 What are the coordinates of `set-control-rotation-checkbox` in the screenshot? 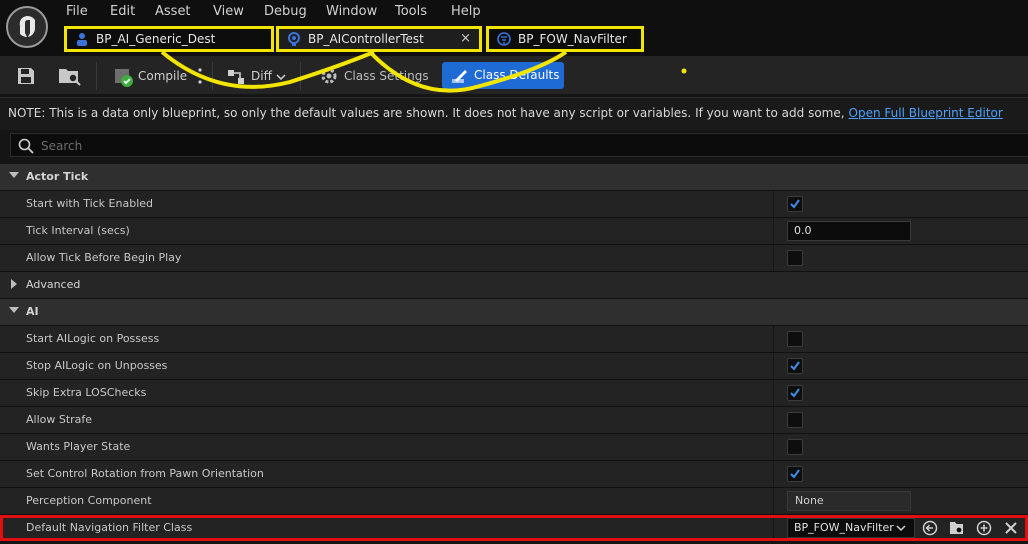 It's located at (795, 474).